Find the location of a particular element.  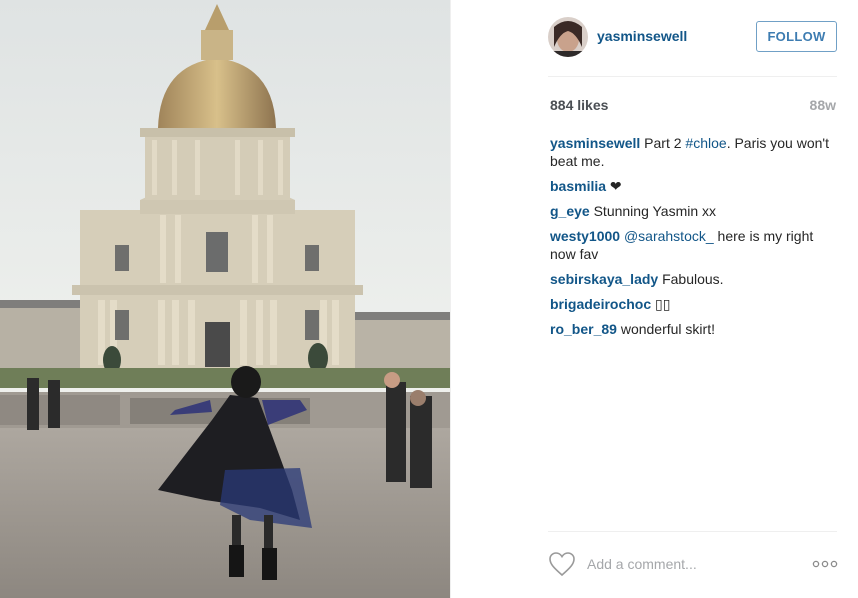

hashtag-link: #chloe is located at coordinates (705, 143).